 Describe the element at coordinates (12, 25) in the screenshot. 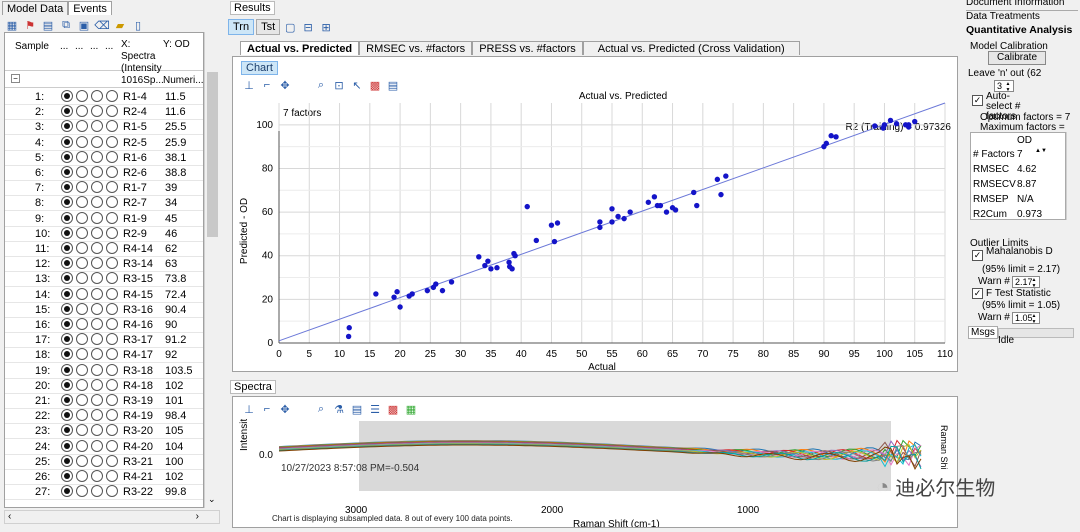

I see `table-icon: ▦` at that location.